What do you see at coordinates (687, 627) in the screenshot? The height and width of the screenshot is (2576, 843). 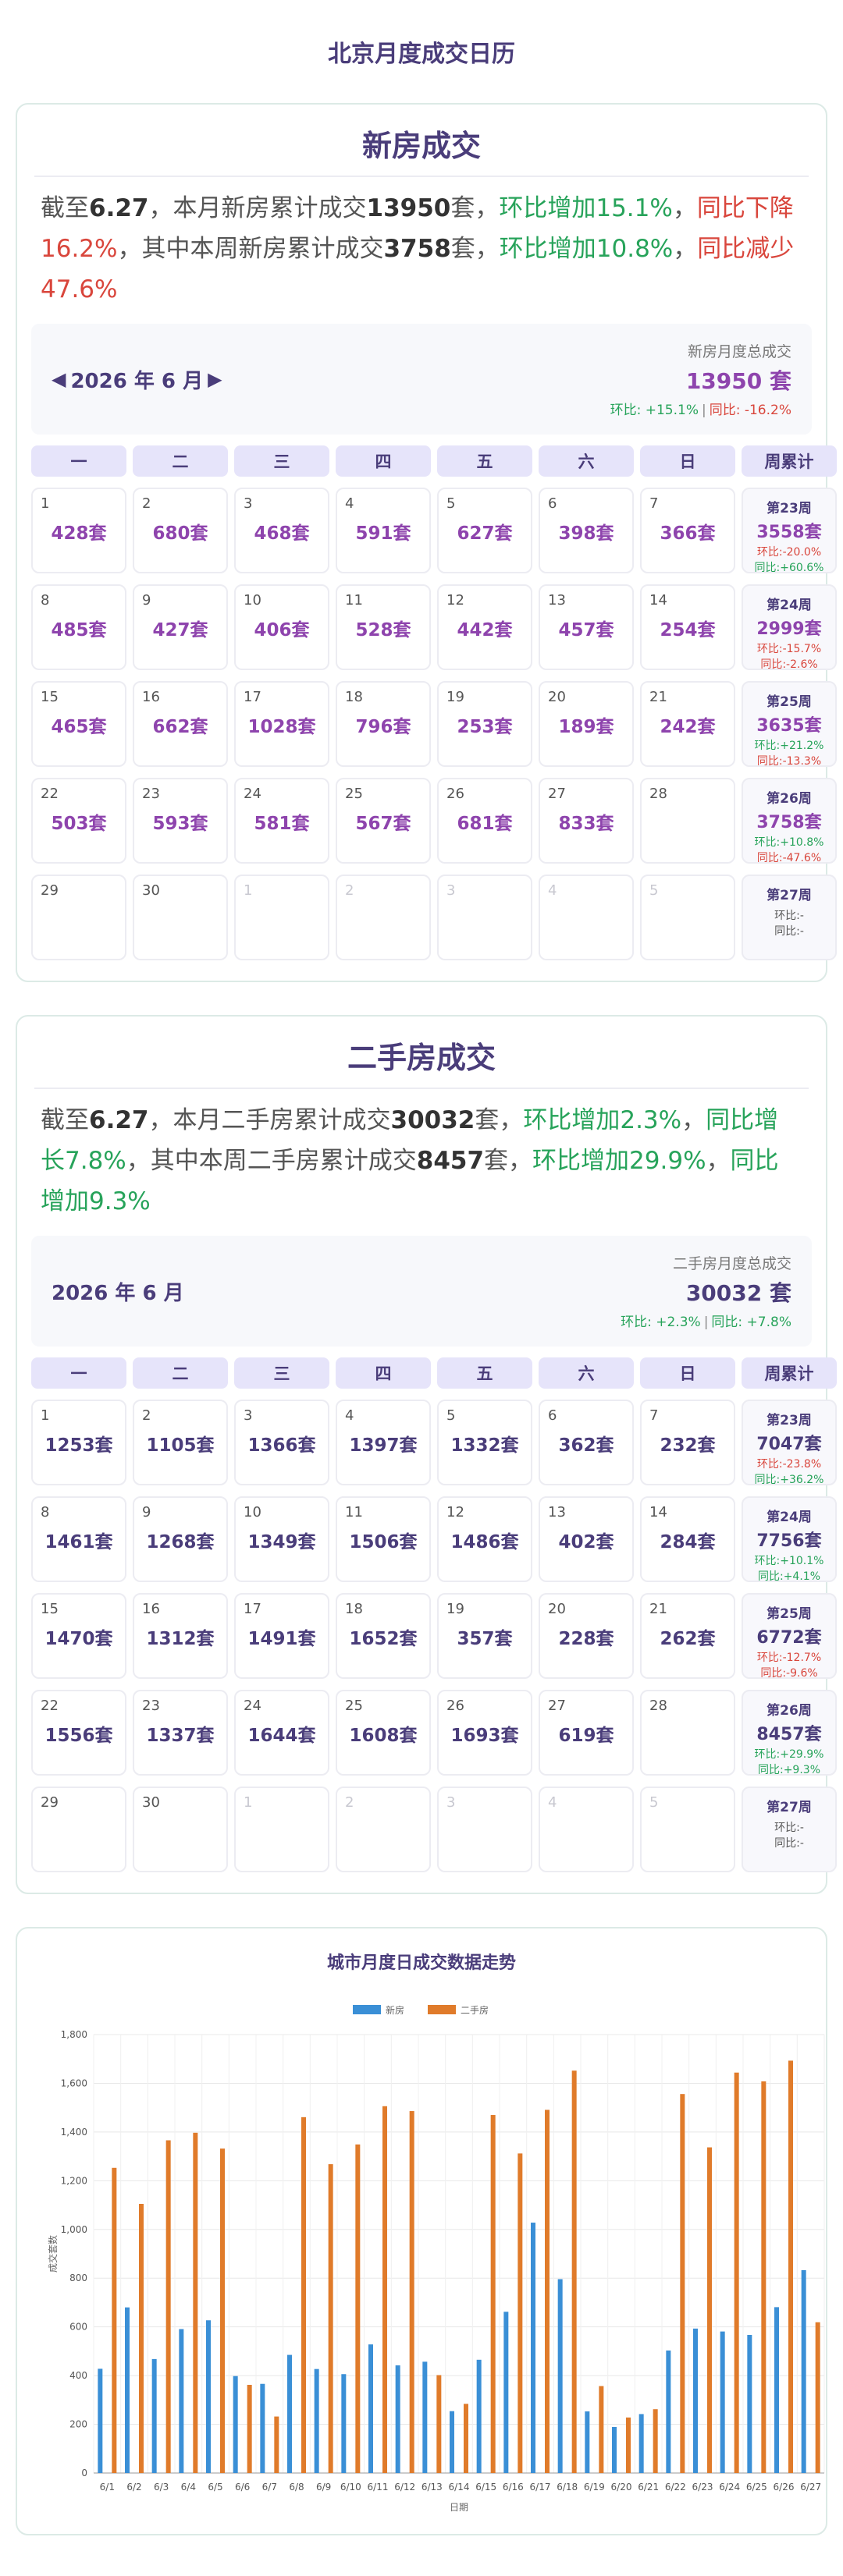 I see `calendar-day-cell: 14 254套` at bounding box center [687, 627].